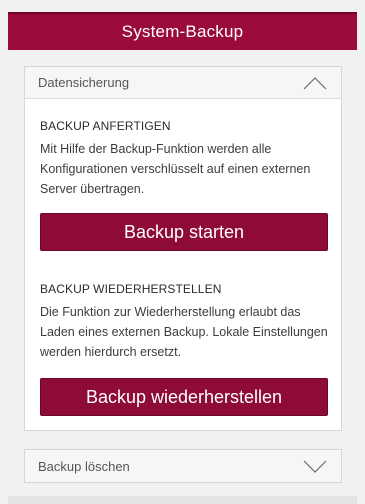 Image resolution: width=365 pixels, height=504 pixels. What do you see at coordinates (182, 500) in the screenshot?
I see `bottom-divider` at bounding box center [182, 500].